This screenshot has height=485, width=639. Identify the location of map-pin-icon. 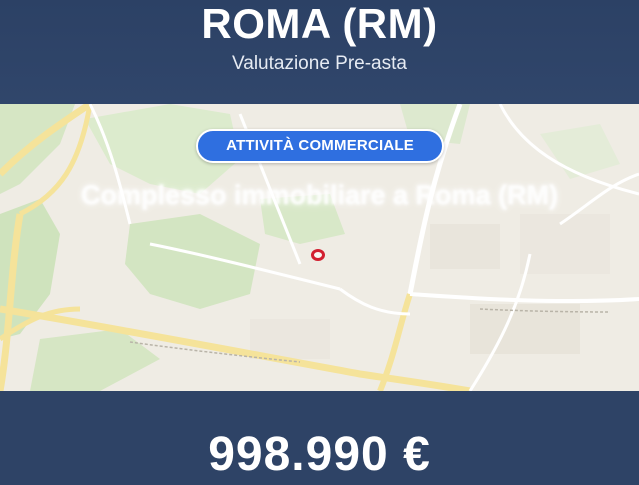
(318, 255).